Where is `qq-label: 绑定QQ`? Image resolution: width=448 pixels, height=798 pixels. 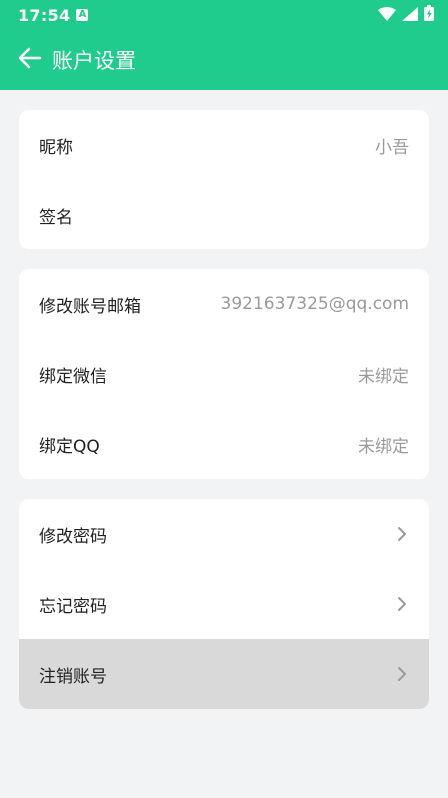
qq-label: 绑定QQ is located at coordinates (69, 446).